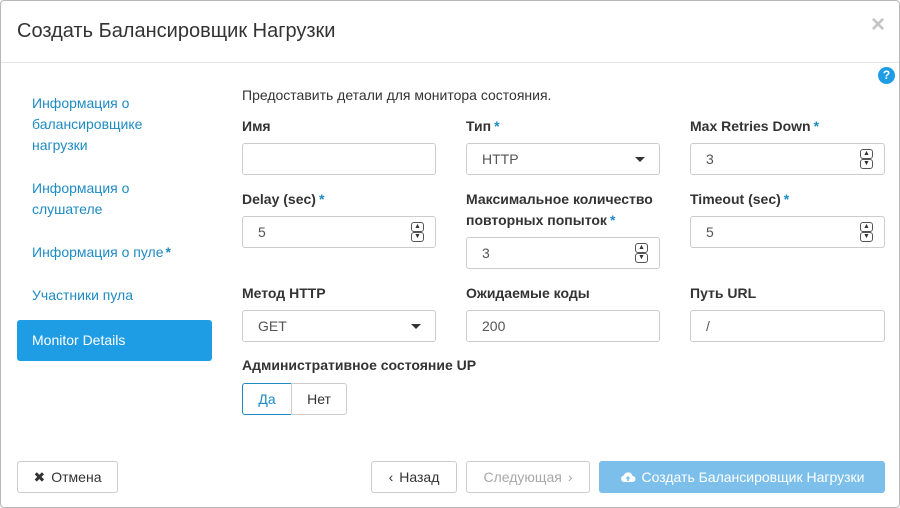 The width and height of the screenshot is (900, 508). I want to click on type-select-value: HTTP, so click(500, 159).